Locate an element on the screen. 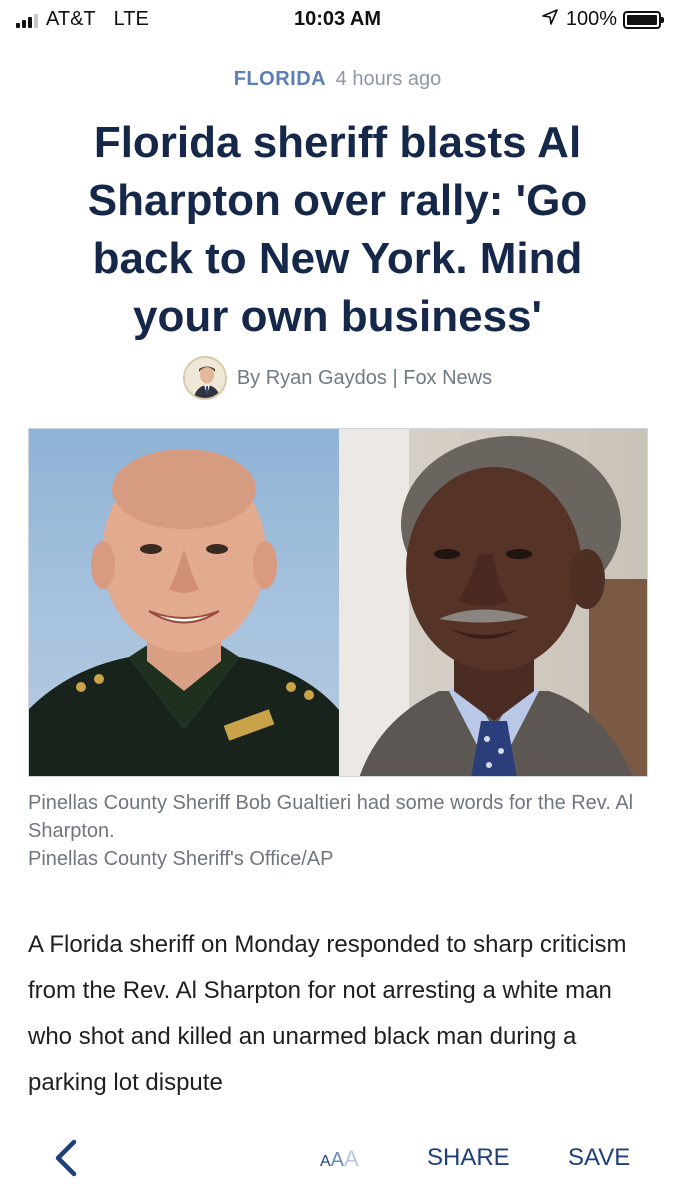 The width and height of the screenshot is (675, 1200). article-meta: FLORIDA 4 hours ago is located at coordinates (337, 79).